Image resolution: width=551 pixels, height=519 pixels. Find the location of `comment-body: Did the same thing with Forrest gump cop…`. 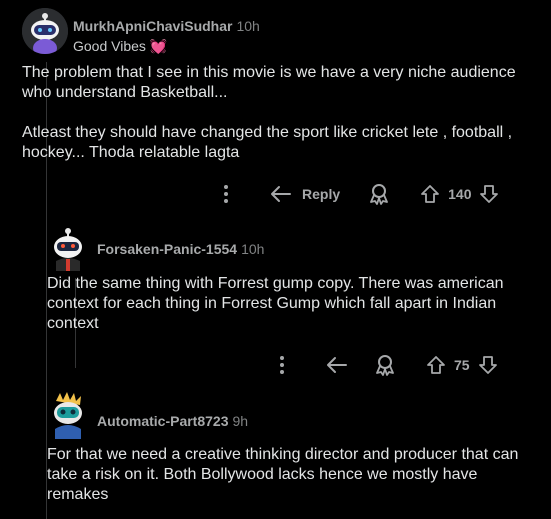

comment-body: Did the same thing with Forrest gump cop… is located at coordinates (292, 304).